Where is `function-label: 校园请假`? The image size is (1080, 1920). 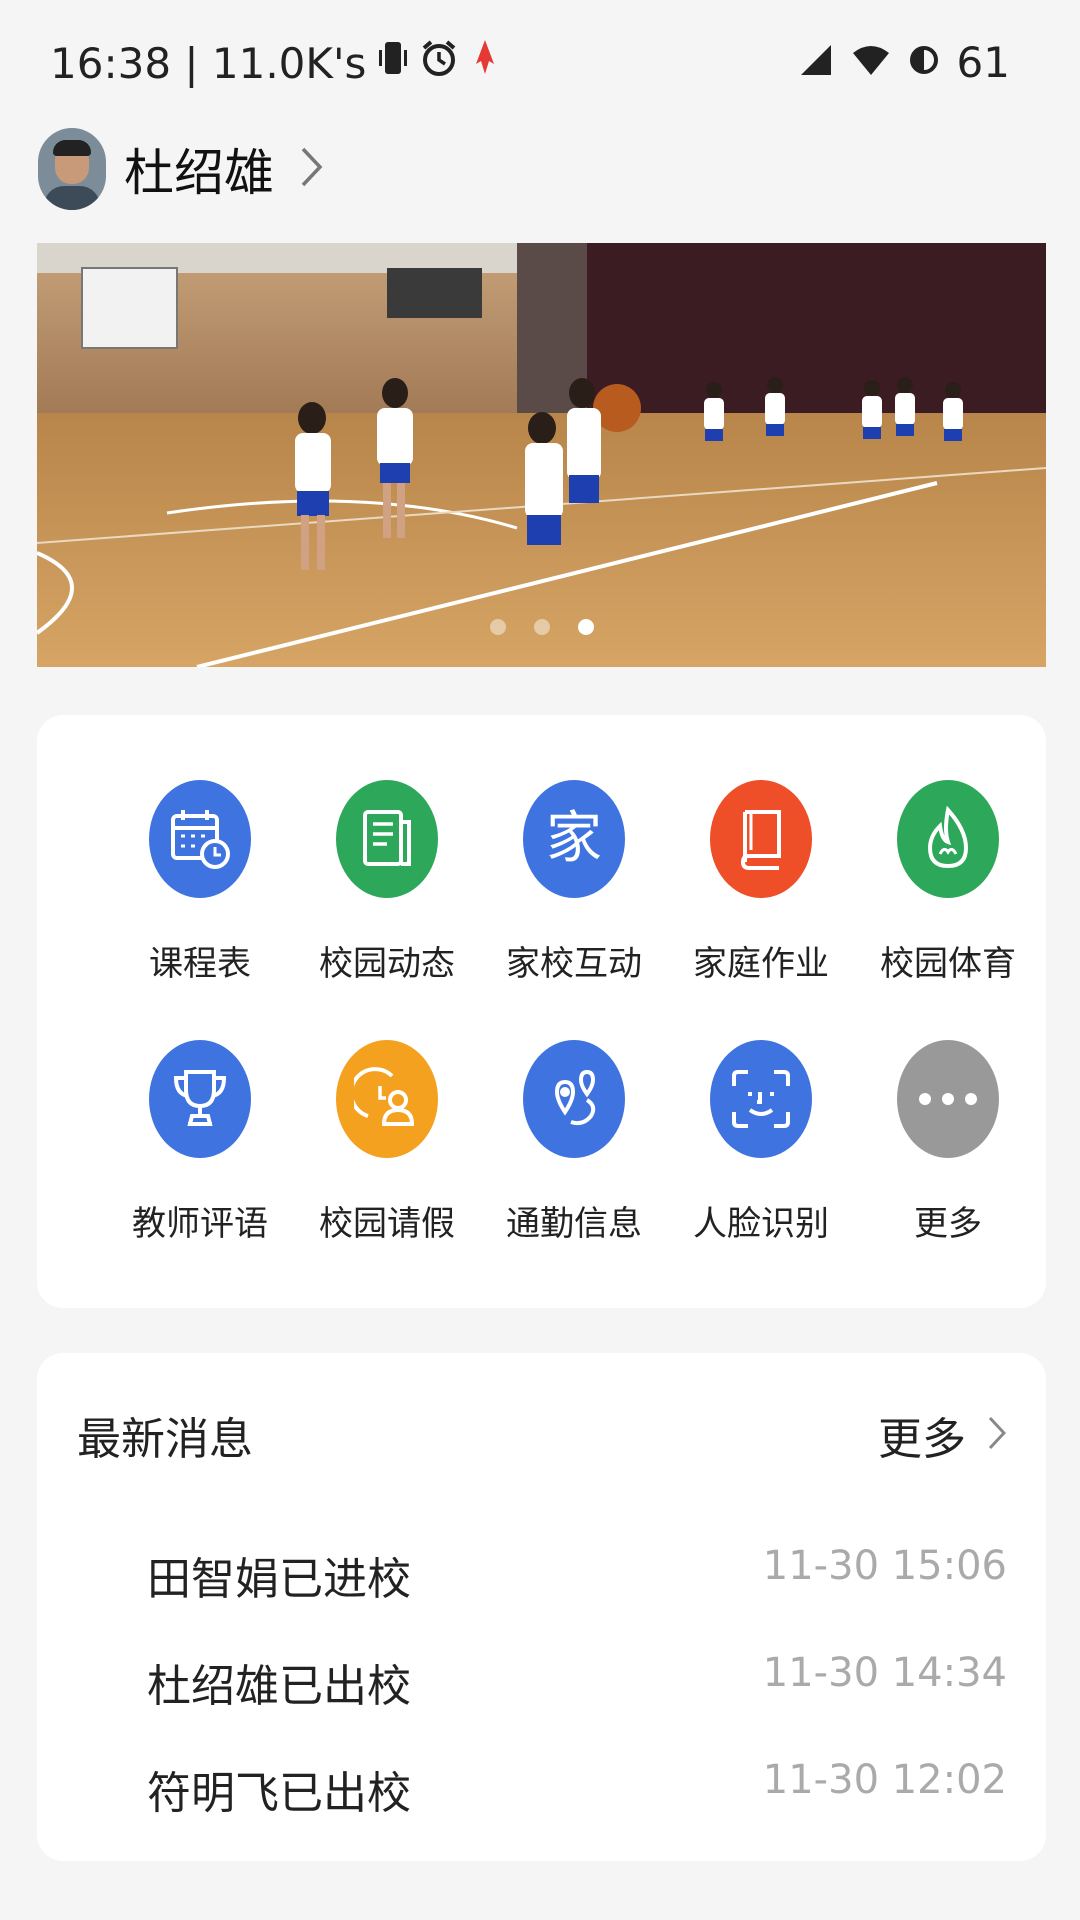 function-label: 校园请假 is located at coordinates (387, 1224).